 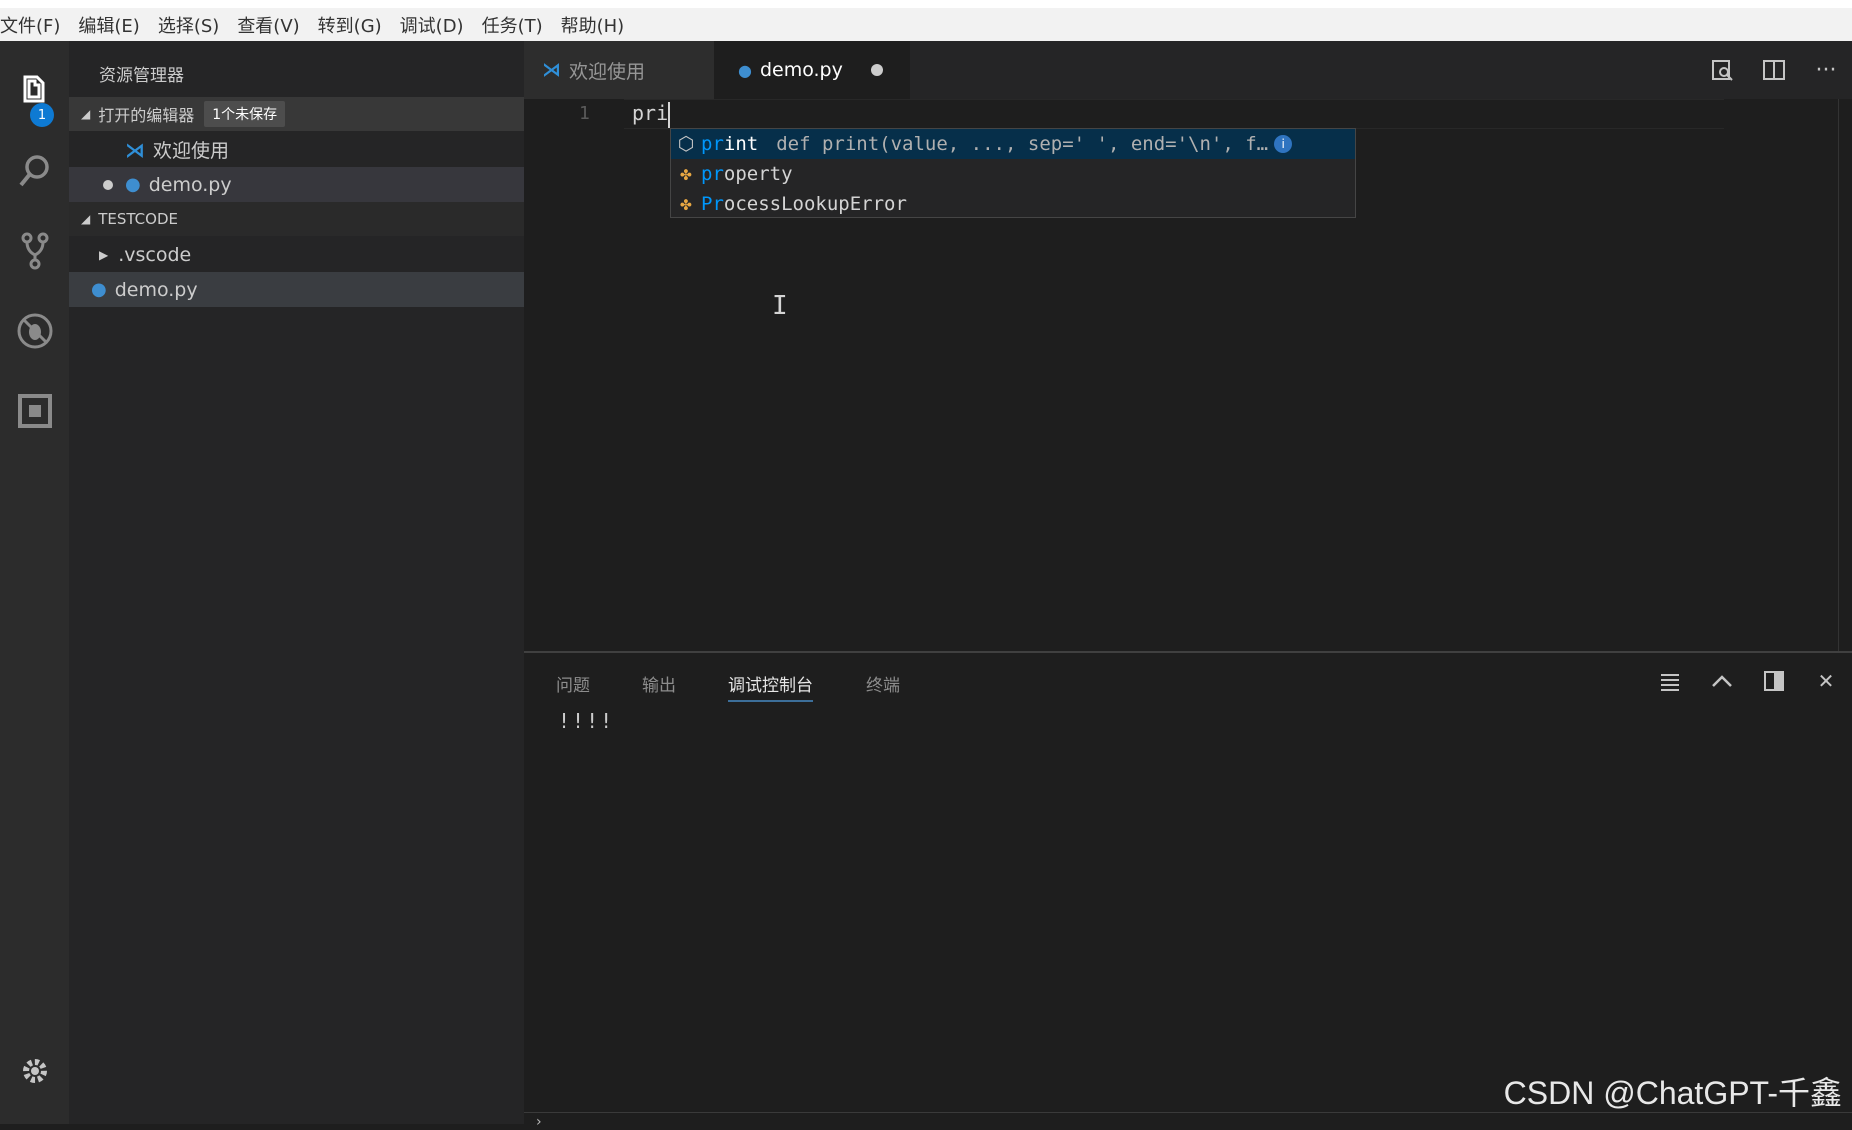 What do you see at coordinates (1670, 681) in the screenshot?
I see `clear-console-icon` at bounding box center [1670, 681].